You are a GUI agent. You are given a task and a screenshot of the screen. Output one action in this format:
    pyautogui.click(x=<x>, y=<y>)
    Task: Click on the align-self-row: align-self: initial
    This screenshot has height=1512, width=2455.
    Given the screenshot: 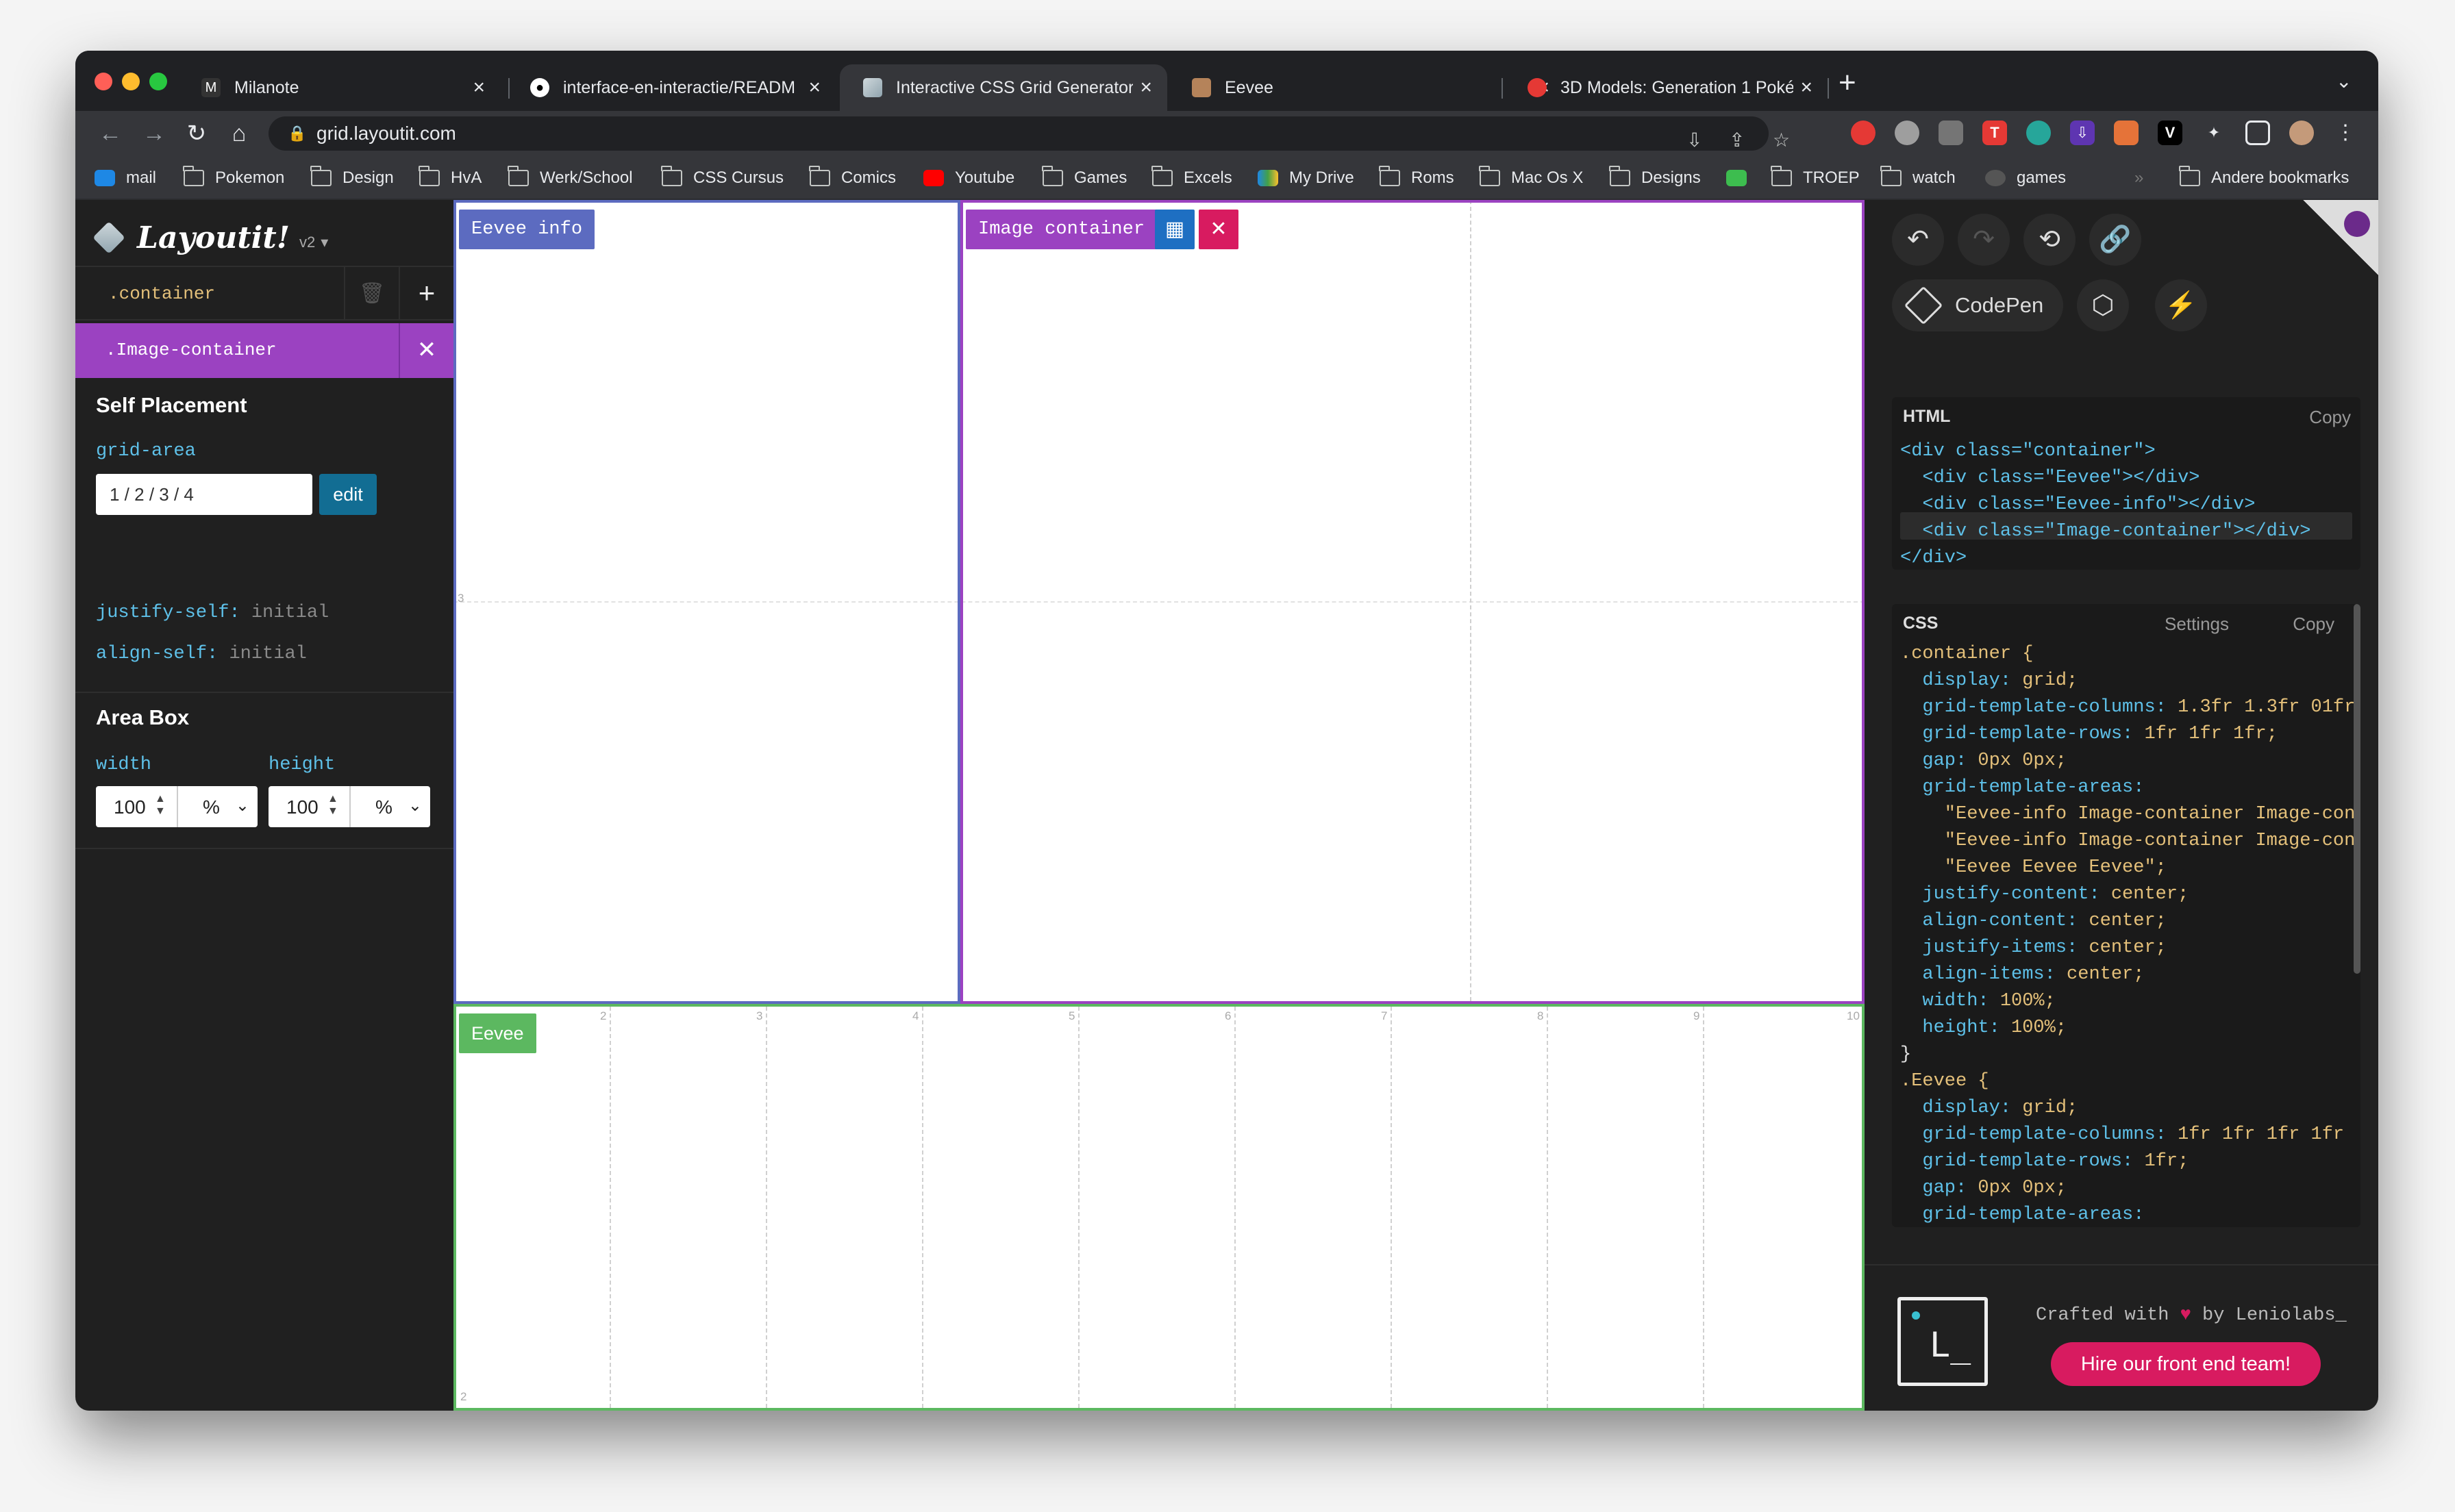 What is the action you would take?
    pyautogui.click(x=202, y=654)
    